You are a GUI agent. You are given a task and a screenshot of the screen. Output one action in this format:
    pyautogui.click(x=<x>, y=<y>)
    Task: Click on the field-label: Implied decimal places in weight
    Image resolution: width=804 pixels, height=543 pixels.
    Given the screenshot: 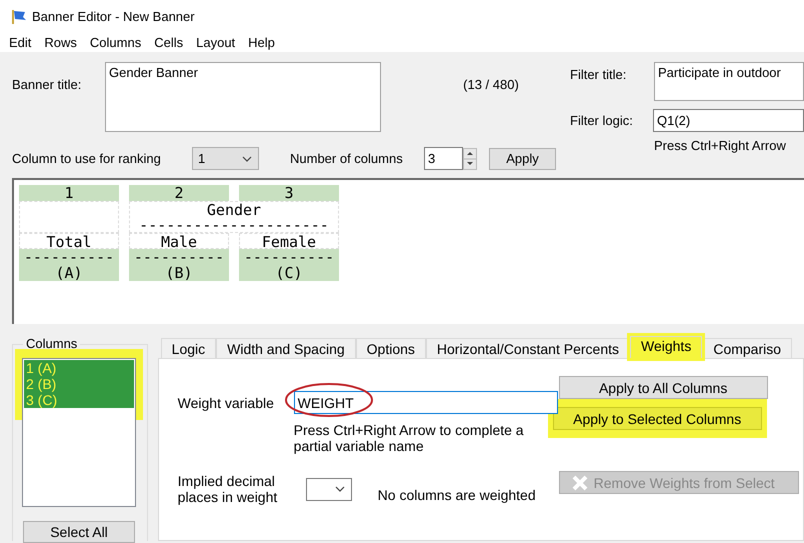 What is the action you would take?
    pyautogui.click(x=228, y=489)
    